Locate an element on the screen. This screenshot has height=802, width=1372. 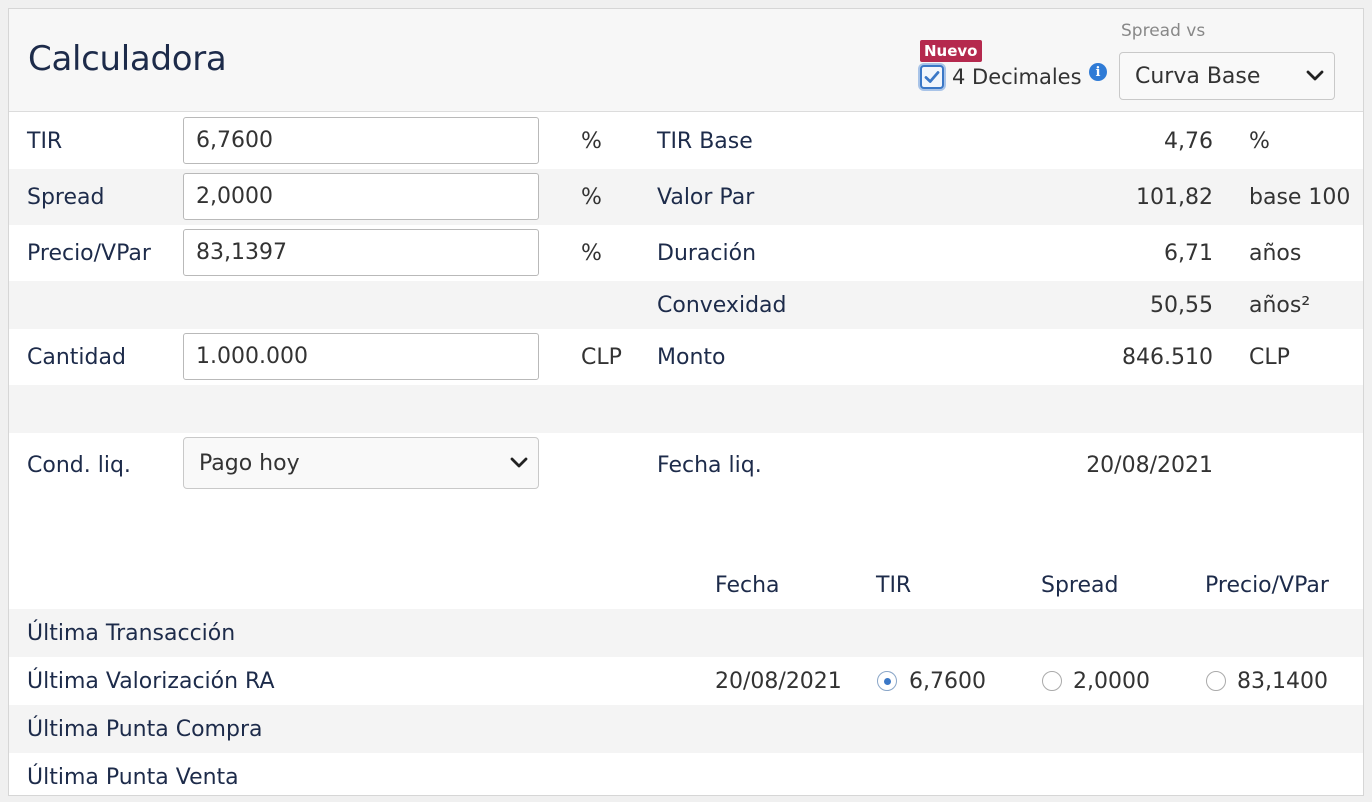
monto-label: Monto is located at coordinates (691, 357).